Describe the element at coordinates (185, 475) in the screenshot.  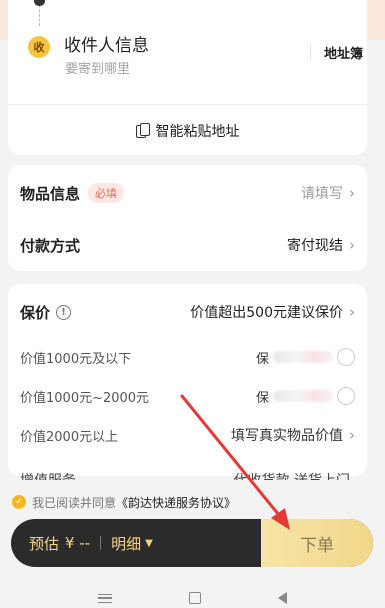
I see `value-added-row: 增值服务 代收货款 送货上门` at that location.